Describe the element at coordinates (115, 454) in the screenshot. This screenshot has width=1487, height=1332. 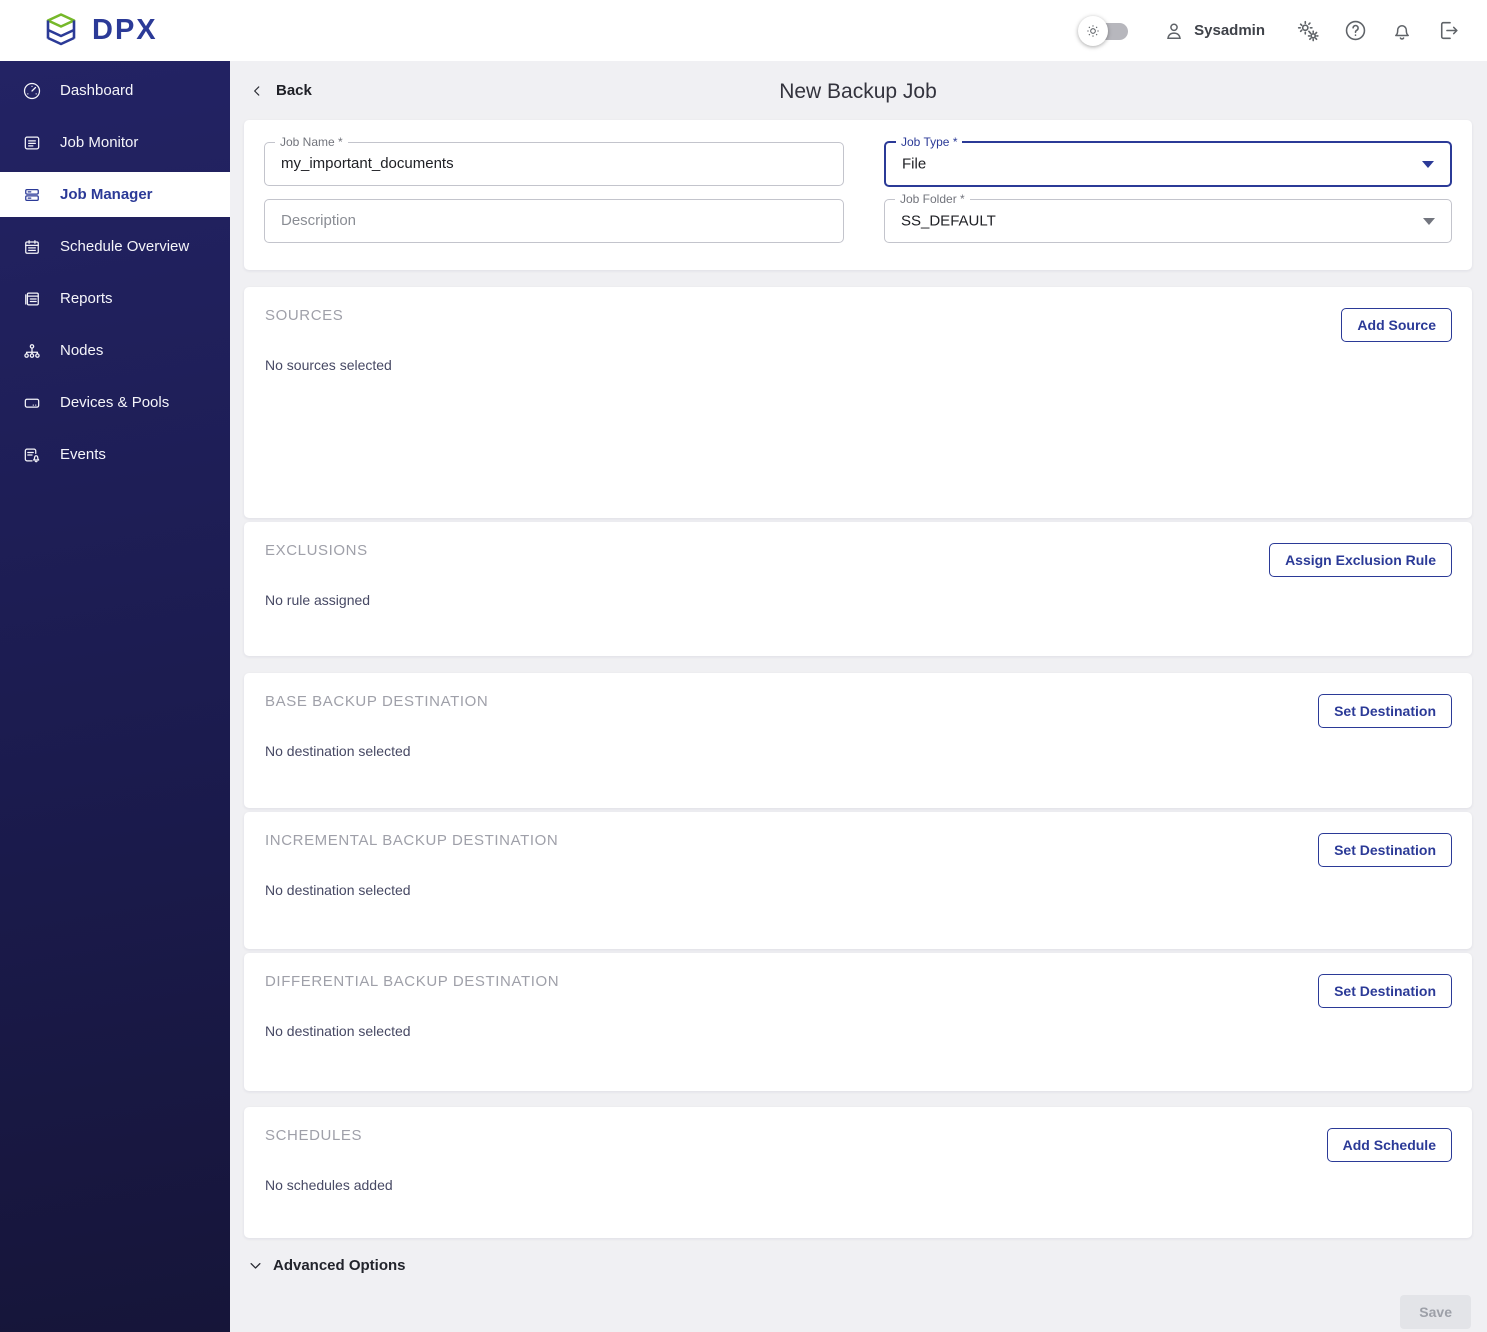
I see `sidebar-item-events: Events` at that location.